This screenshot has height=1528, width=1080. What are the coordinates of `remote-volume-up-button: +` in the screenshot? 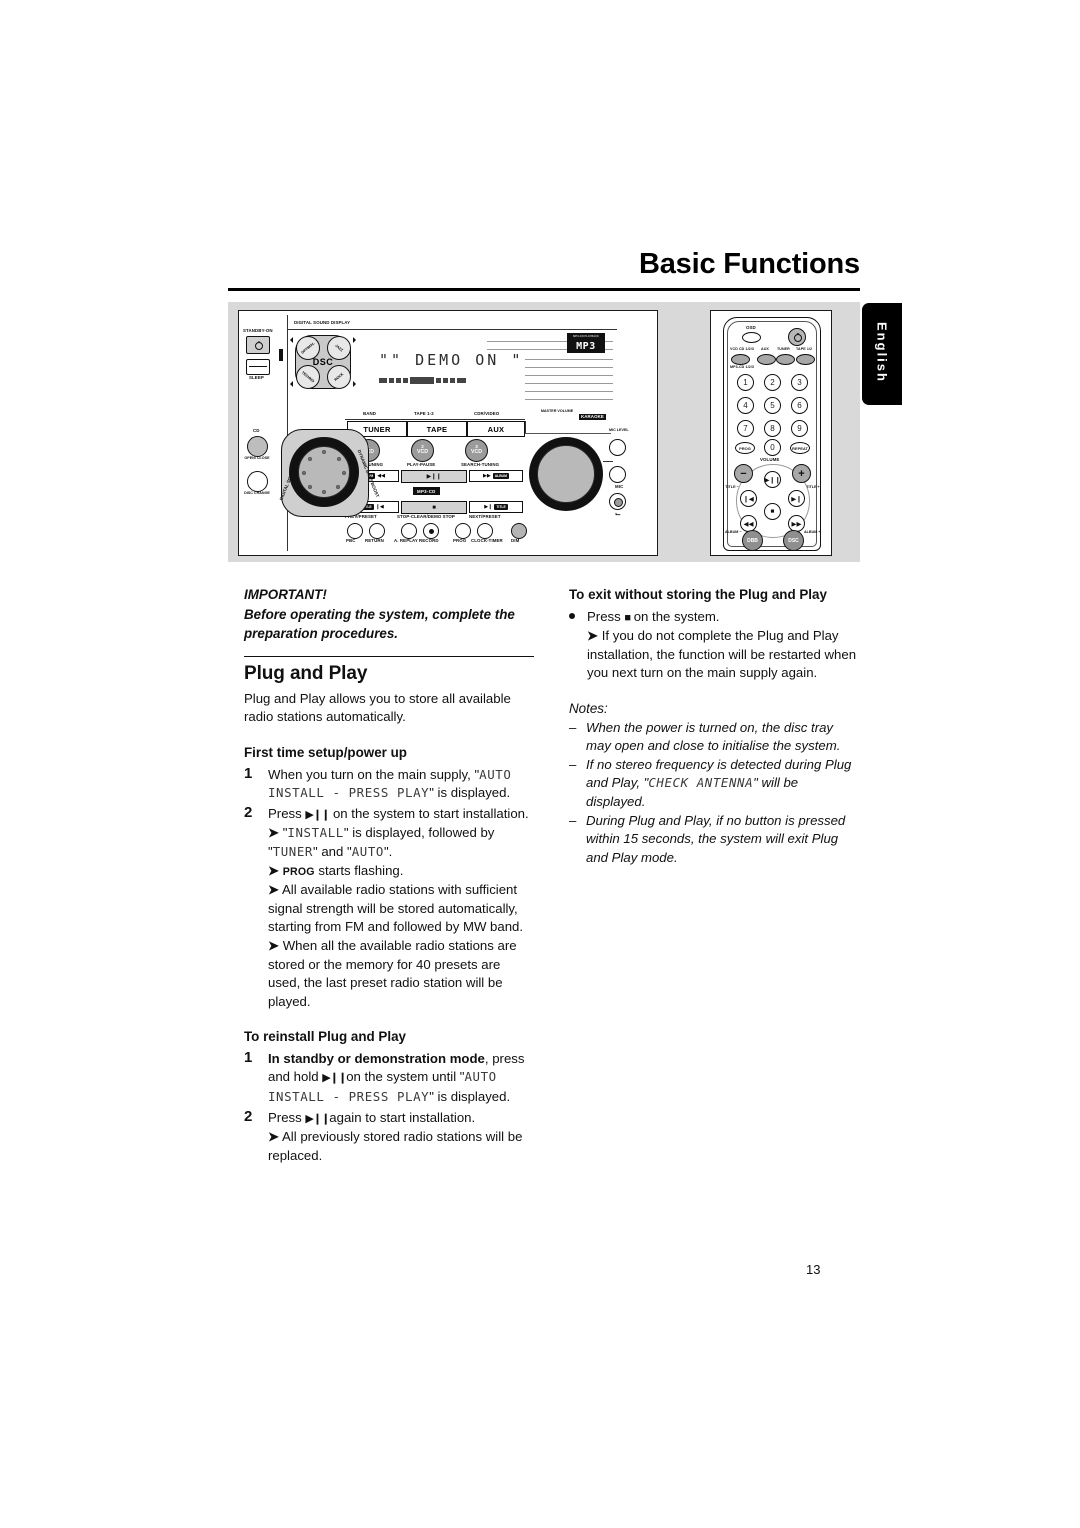 It's located at (801, 473).